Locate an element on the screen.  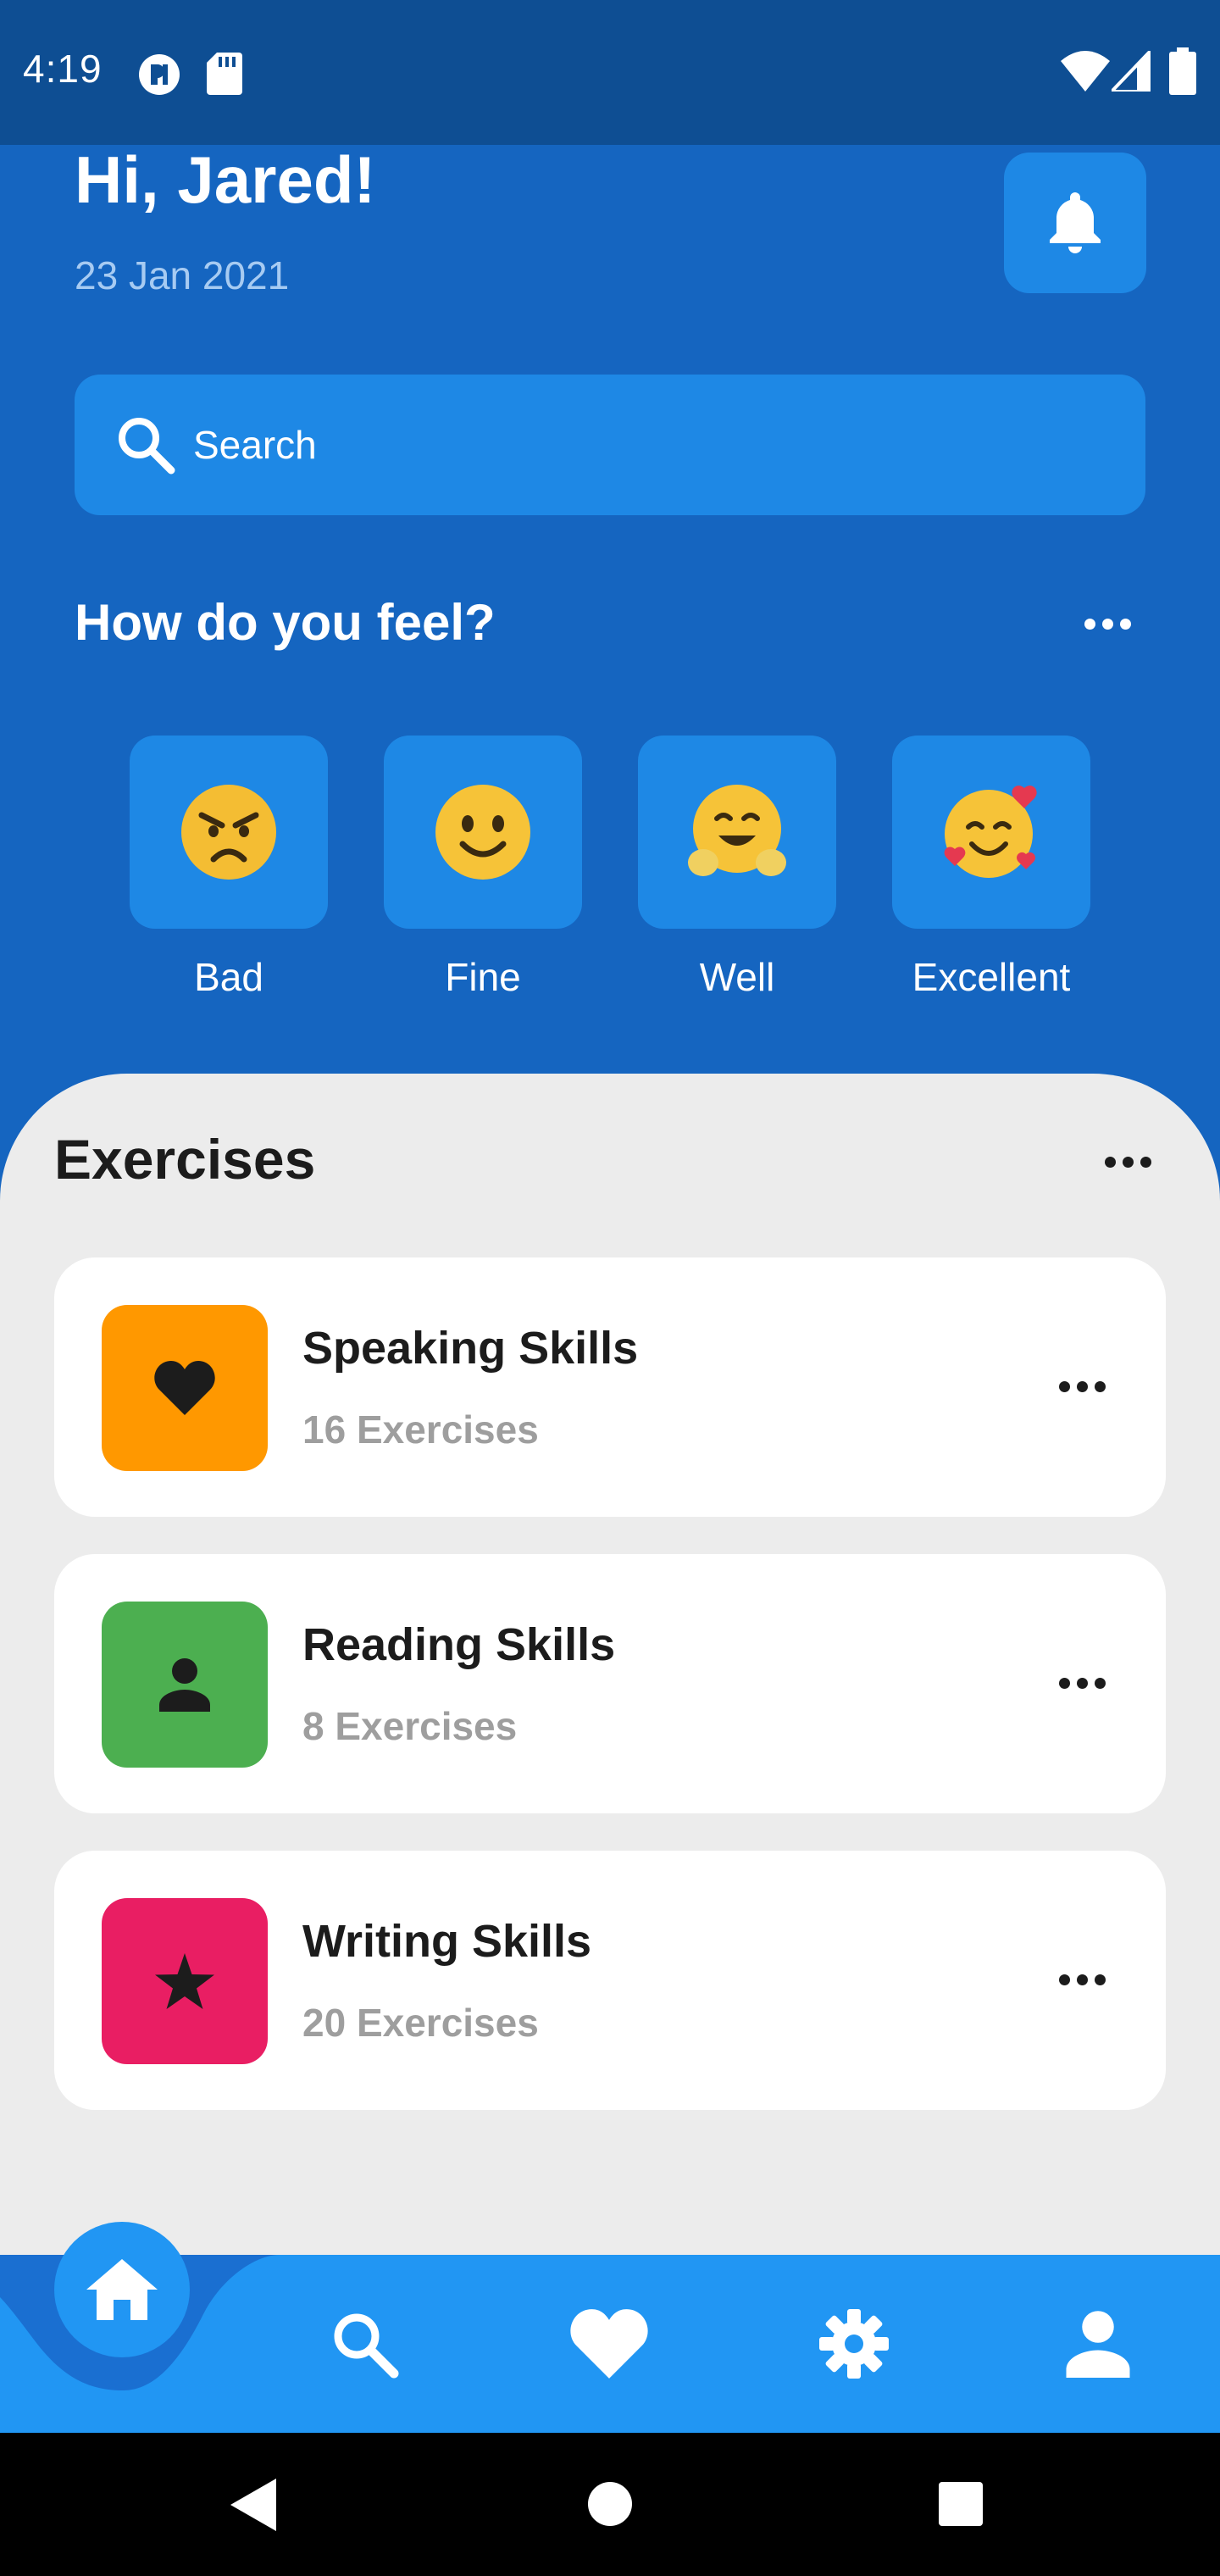
exercise-card-writing: Writing Skills 20 Exercises is located at coordinates (610, 1980).